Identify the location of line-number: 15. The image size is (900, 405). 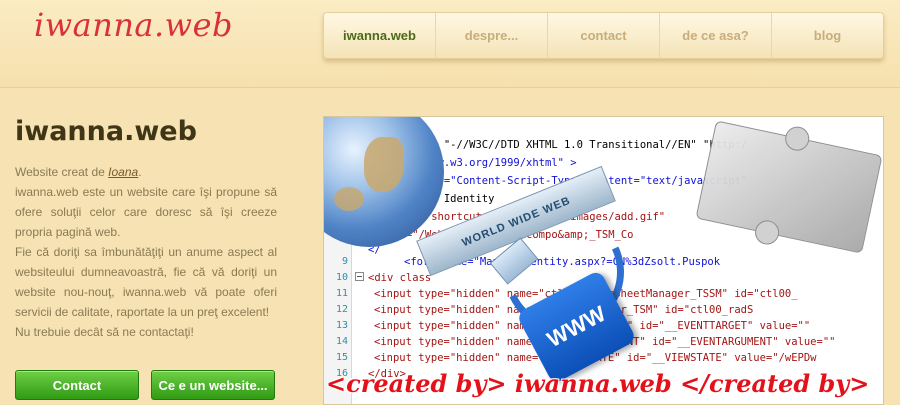
(341, 357).